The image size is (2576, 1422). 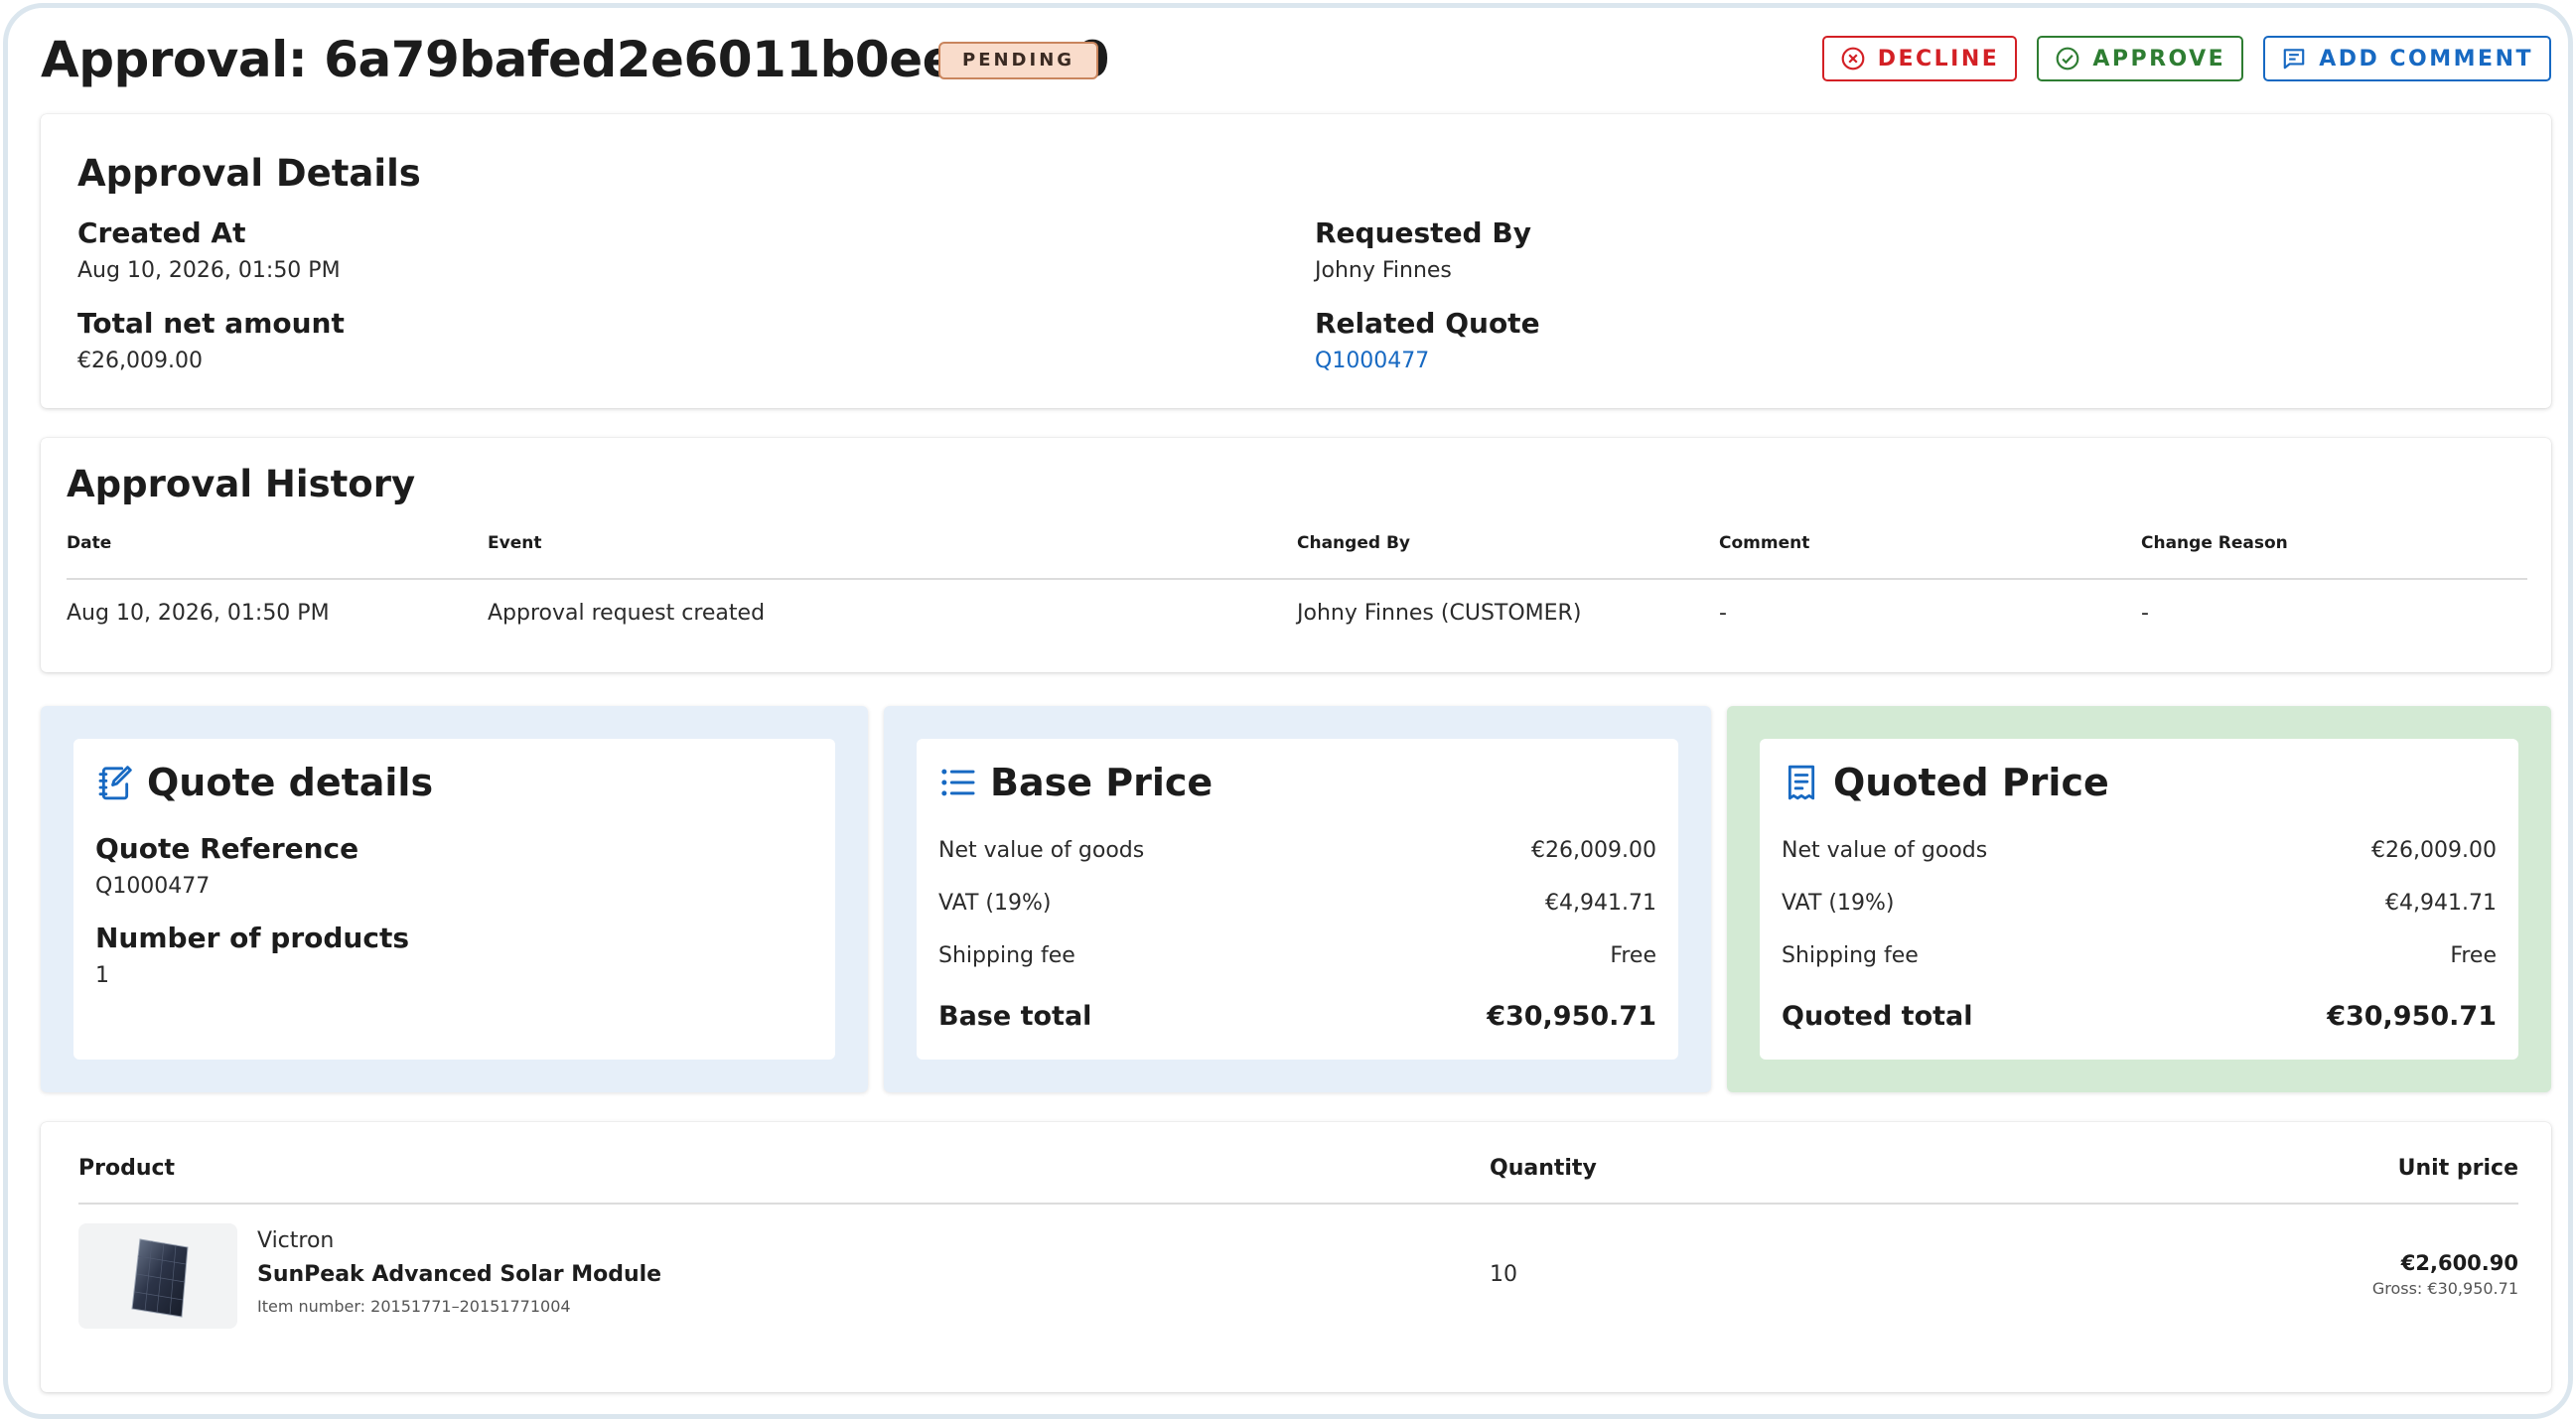 I want to click on decline-button: DECLINE, so click(x=1919, y=59).